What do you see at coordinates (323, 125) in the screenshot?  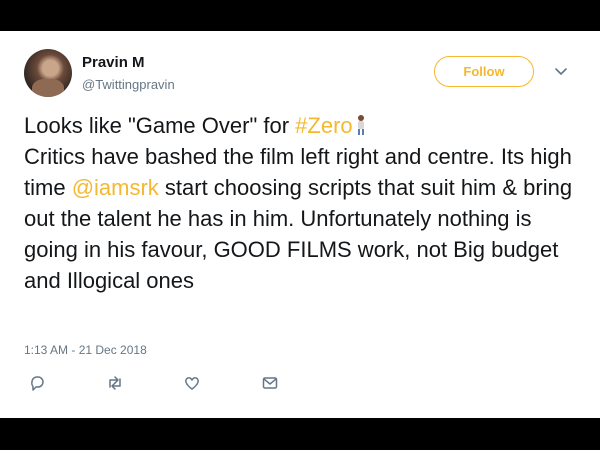 I see `hashtag-link: #Zero` at bounding box center [323, 125].